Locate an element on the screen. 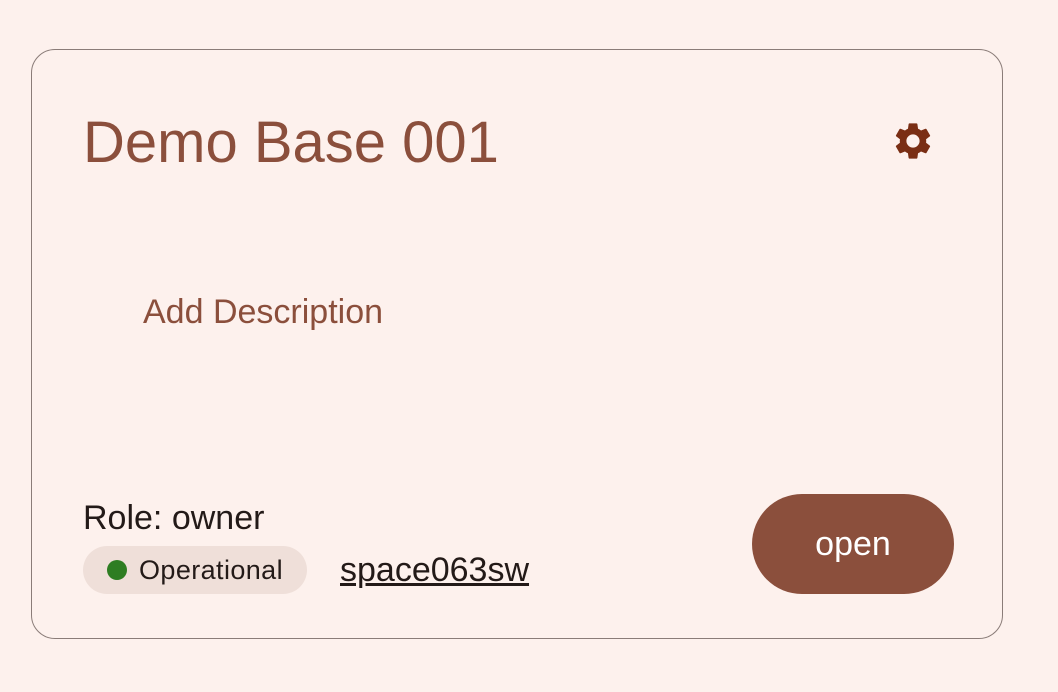  gear-icon is located at coordinates (913, 141).